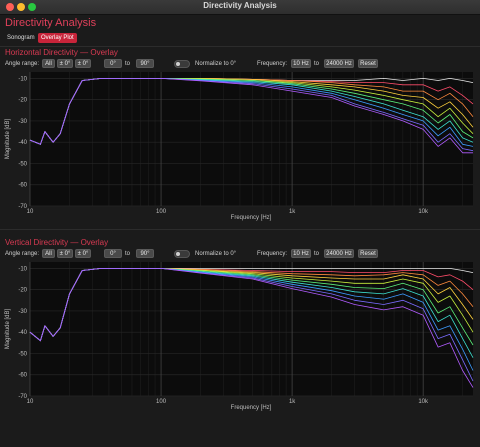  What do you see at coordinates (57, 242) in the screenshot?
I see `section-title: Vertical Directivity — Overlay` at bounding box center [57, 242].